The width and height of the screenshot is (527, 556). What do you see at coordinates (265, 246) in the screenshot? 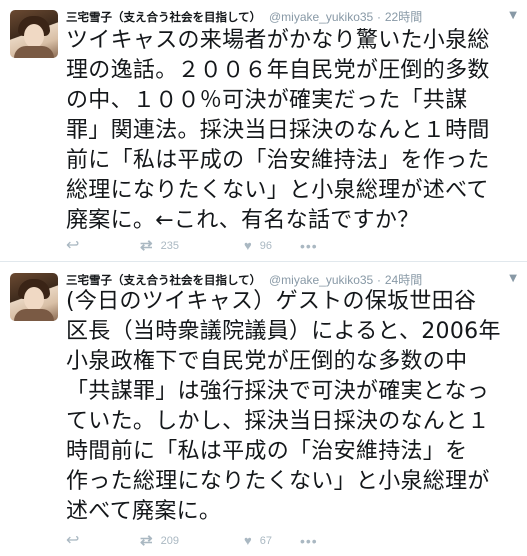
I see `like-count: 96` at bounding box center [265, 246].